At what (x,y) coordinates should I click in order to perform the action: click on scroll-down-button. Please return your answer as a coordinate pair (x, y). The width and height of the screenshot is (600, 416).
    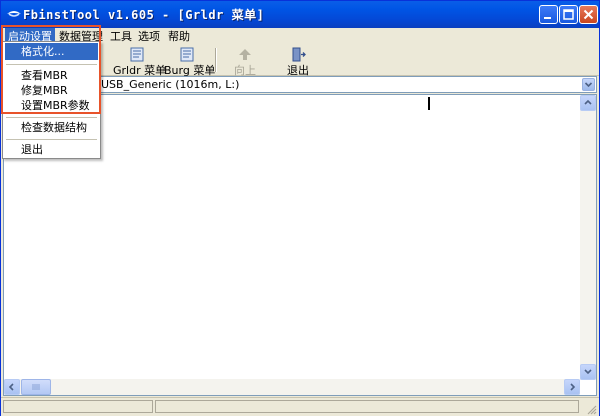
    Looking at the image, I should click on (588, 372).